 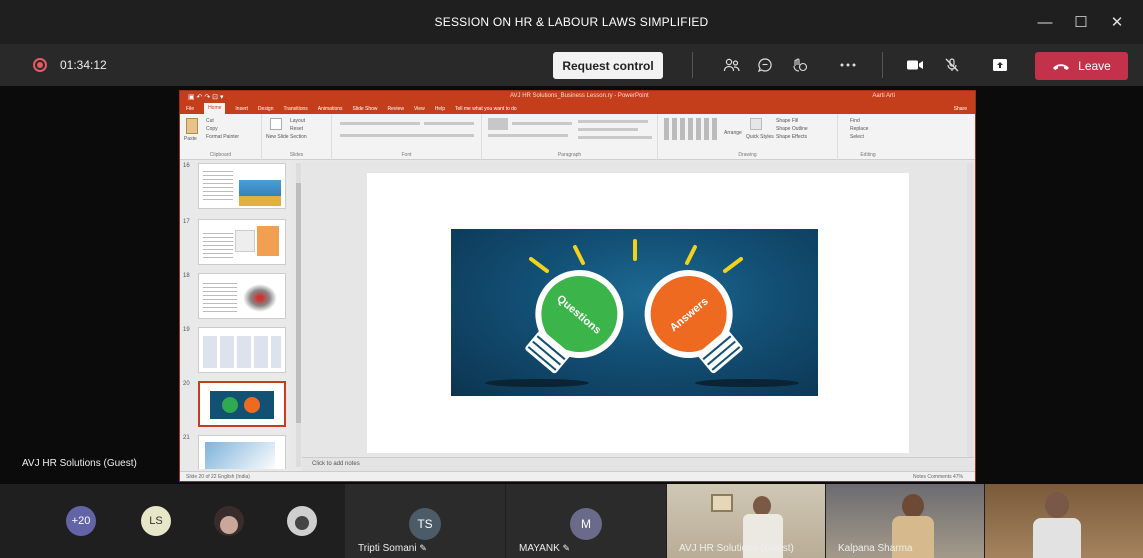 I want to click on status-right-controls: Notes Comments 47%, so click(x=938, y=477).